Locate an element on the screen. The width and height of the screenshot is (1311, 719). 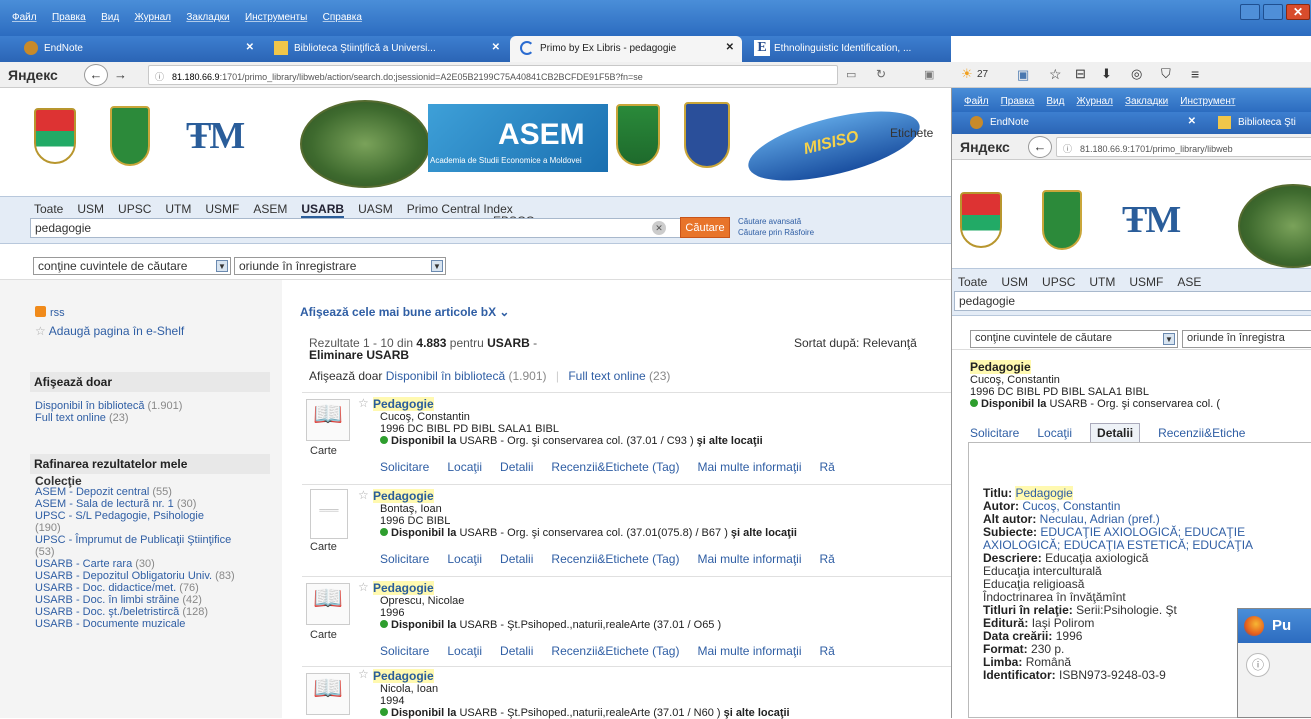
fulltext-filter-link: Full text online is located at coordinates (606, 376).